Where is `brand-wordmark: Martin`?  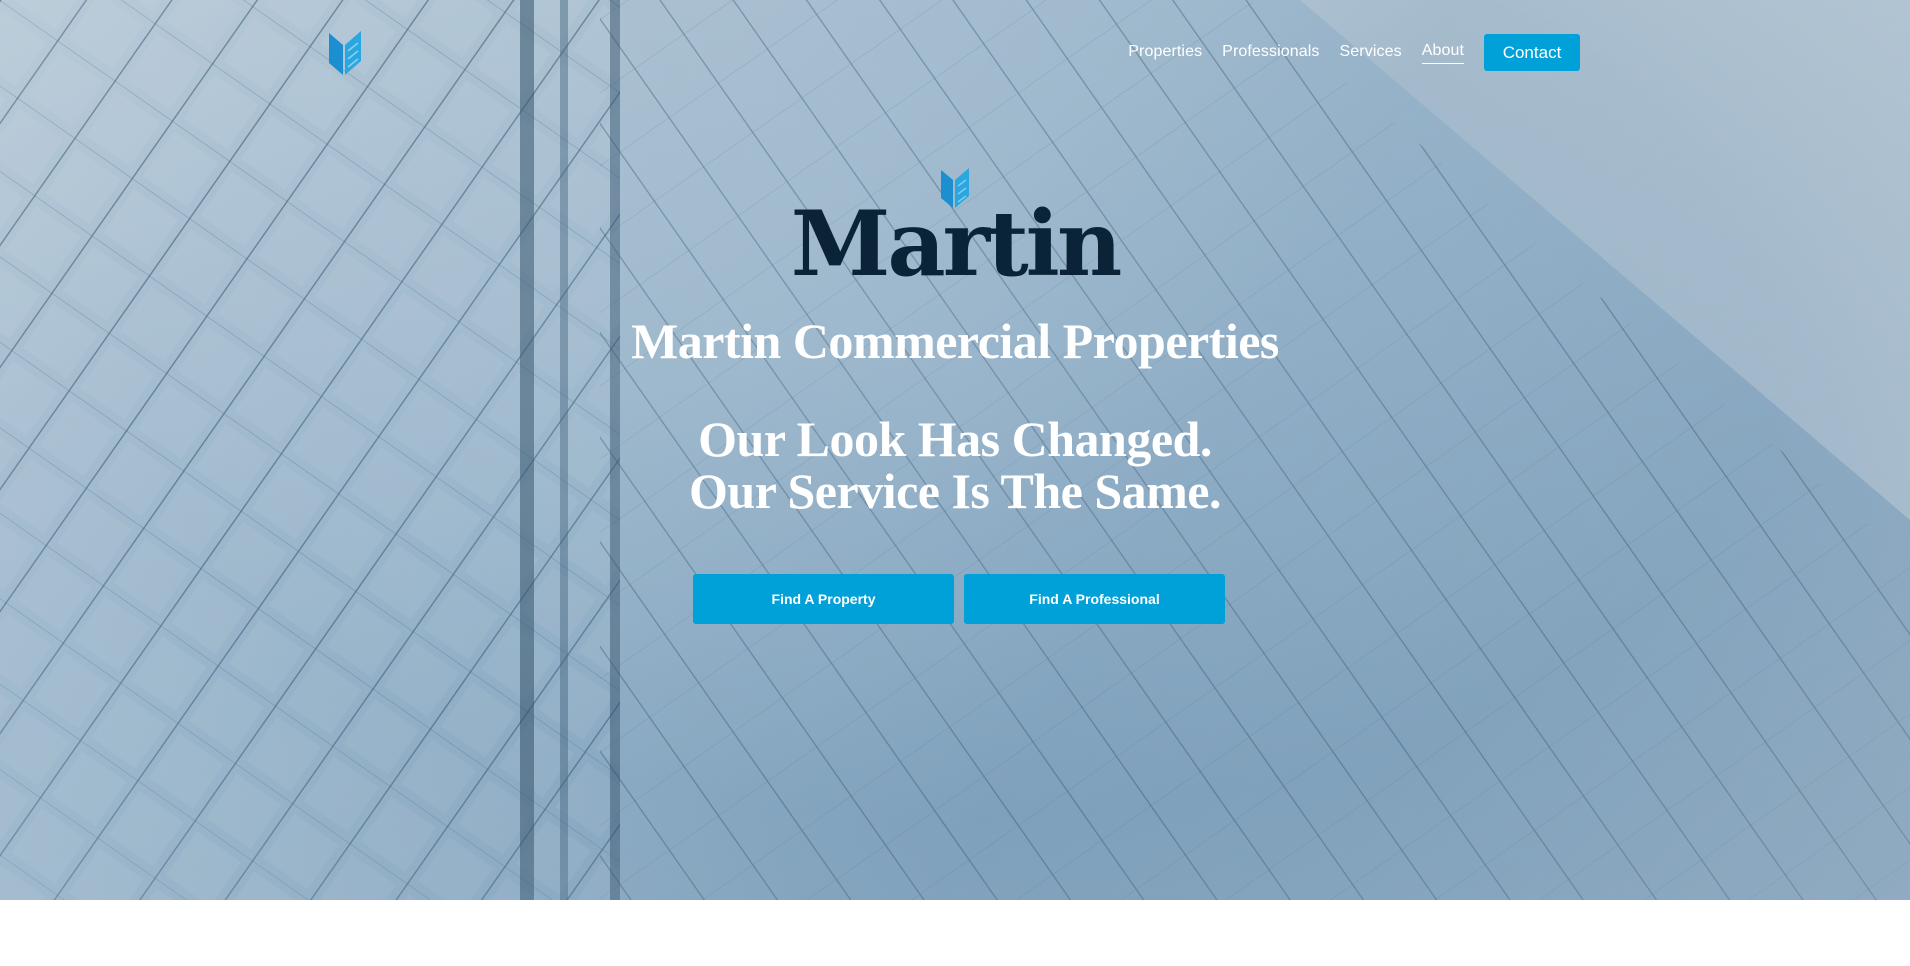
brand-wordmark: Martin is located at coordinates (956, 244).